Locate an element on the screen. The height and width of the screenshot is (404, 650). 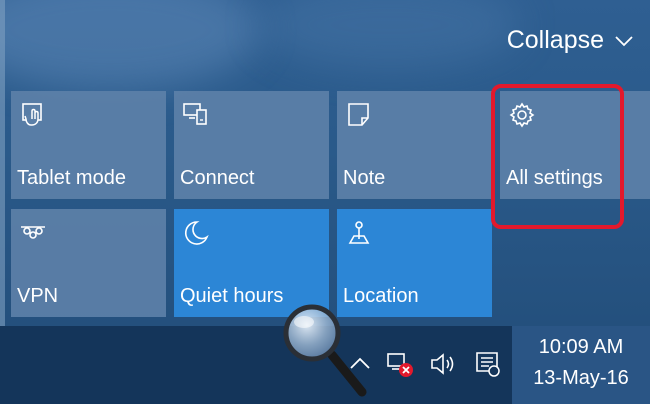
magnifier-icon is located at coordinates (325, 350).